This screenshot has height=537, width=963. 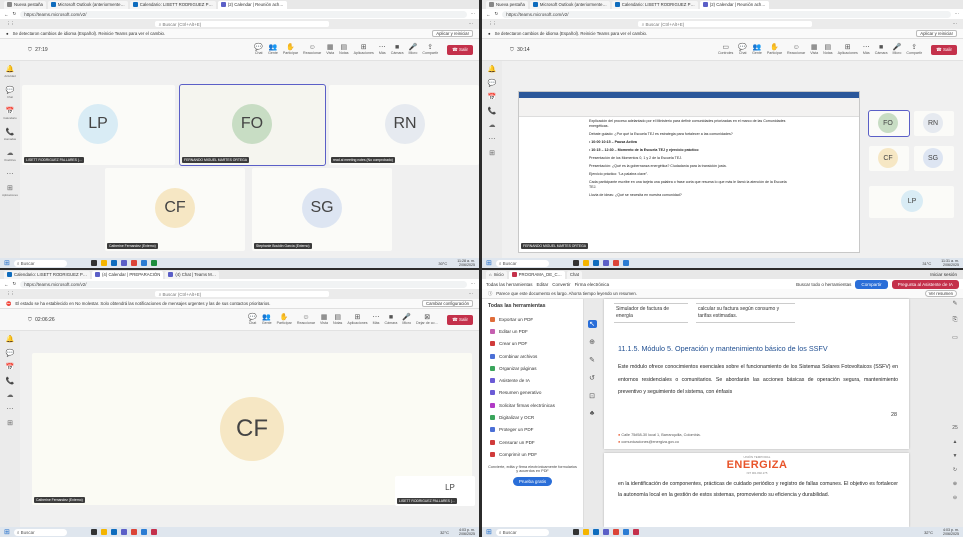 I want to click on participant-tile: FO FERNANDO MIGUEL MARTES ORTEGA, so click(x=252, y=125).